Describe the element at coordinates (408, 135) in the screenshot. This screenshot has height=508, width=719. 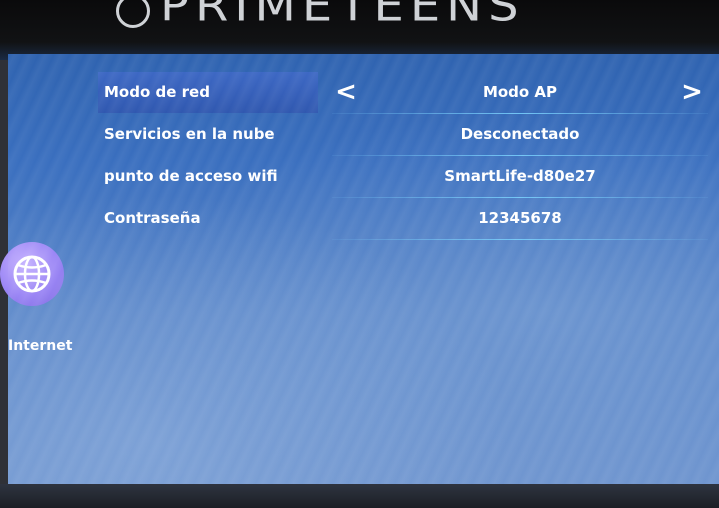
I see `setting-row-cloud-services: Servicios en la nube Desconectado` at that location.